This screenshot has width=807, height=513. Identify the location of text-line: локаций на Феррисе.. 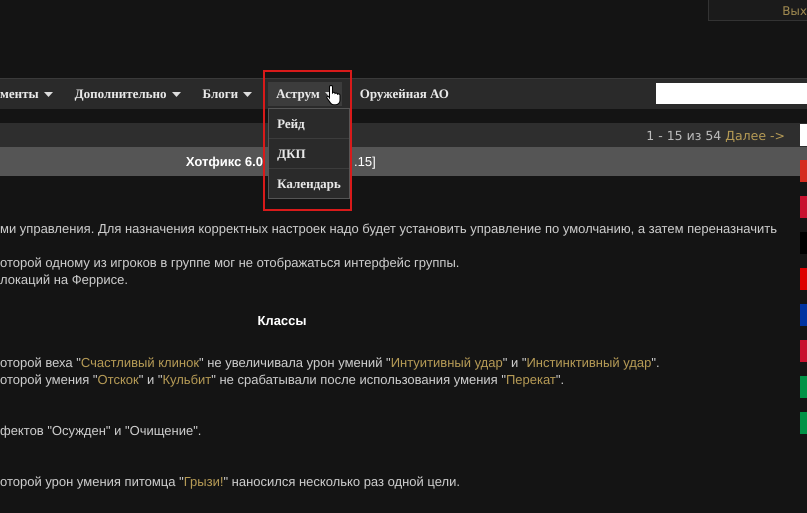
(64, 279).